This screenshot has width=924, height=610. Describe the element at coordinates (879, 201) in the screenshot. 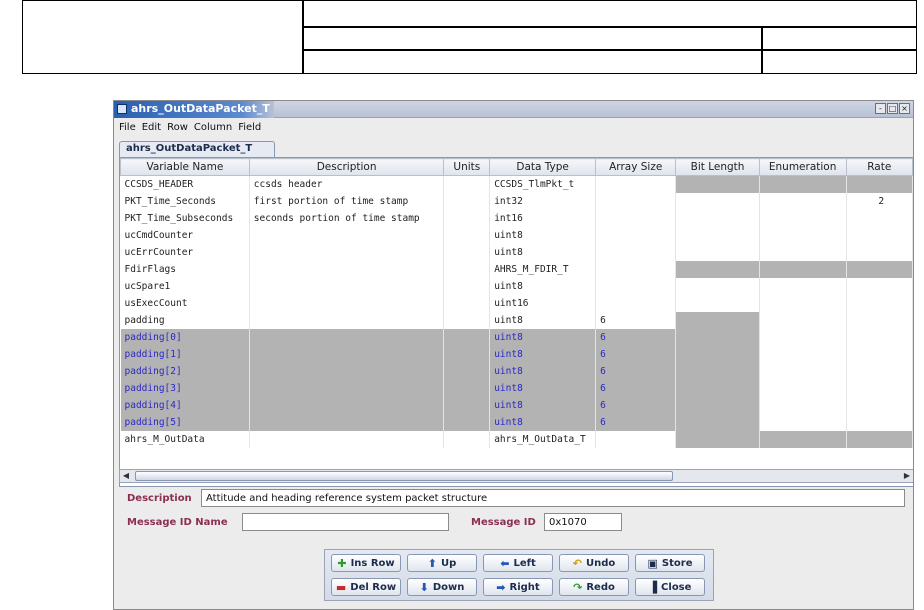

I see `cell-rate: 2` at that location.